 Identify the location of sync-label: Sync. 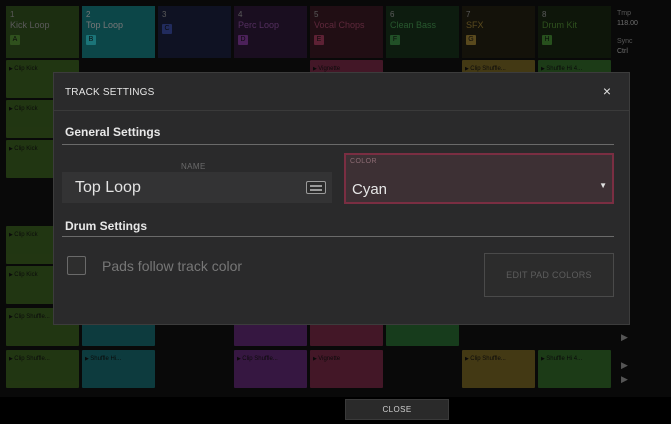
(625, 41).